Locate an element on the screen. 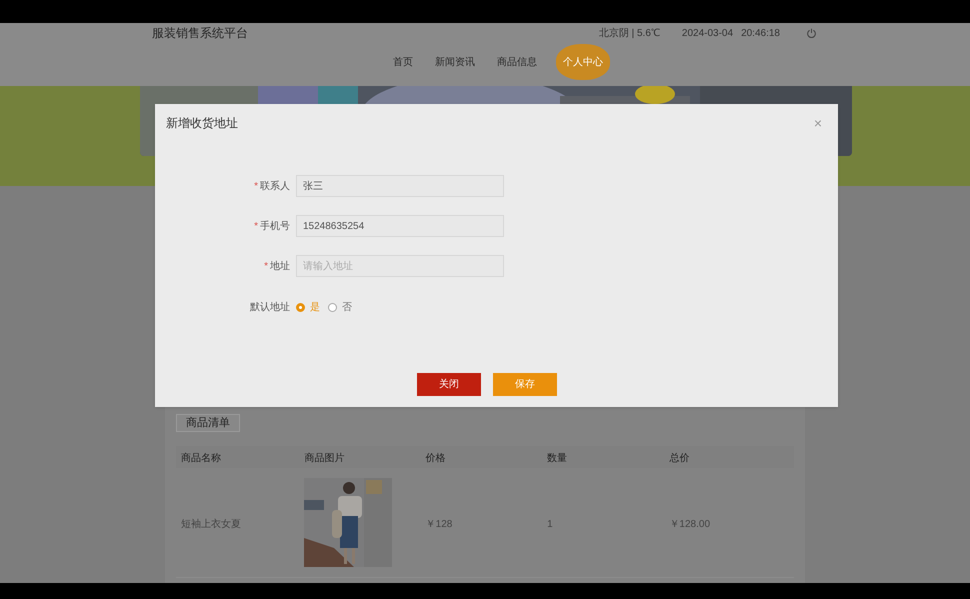 Image resolution: width=970 pixels, height=599 pixels. column-header: 总价 is located at coordinates (679, 458).